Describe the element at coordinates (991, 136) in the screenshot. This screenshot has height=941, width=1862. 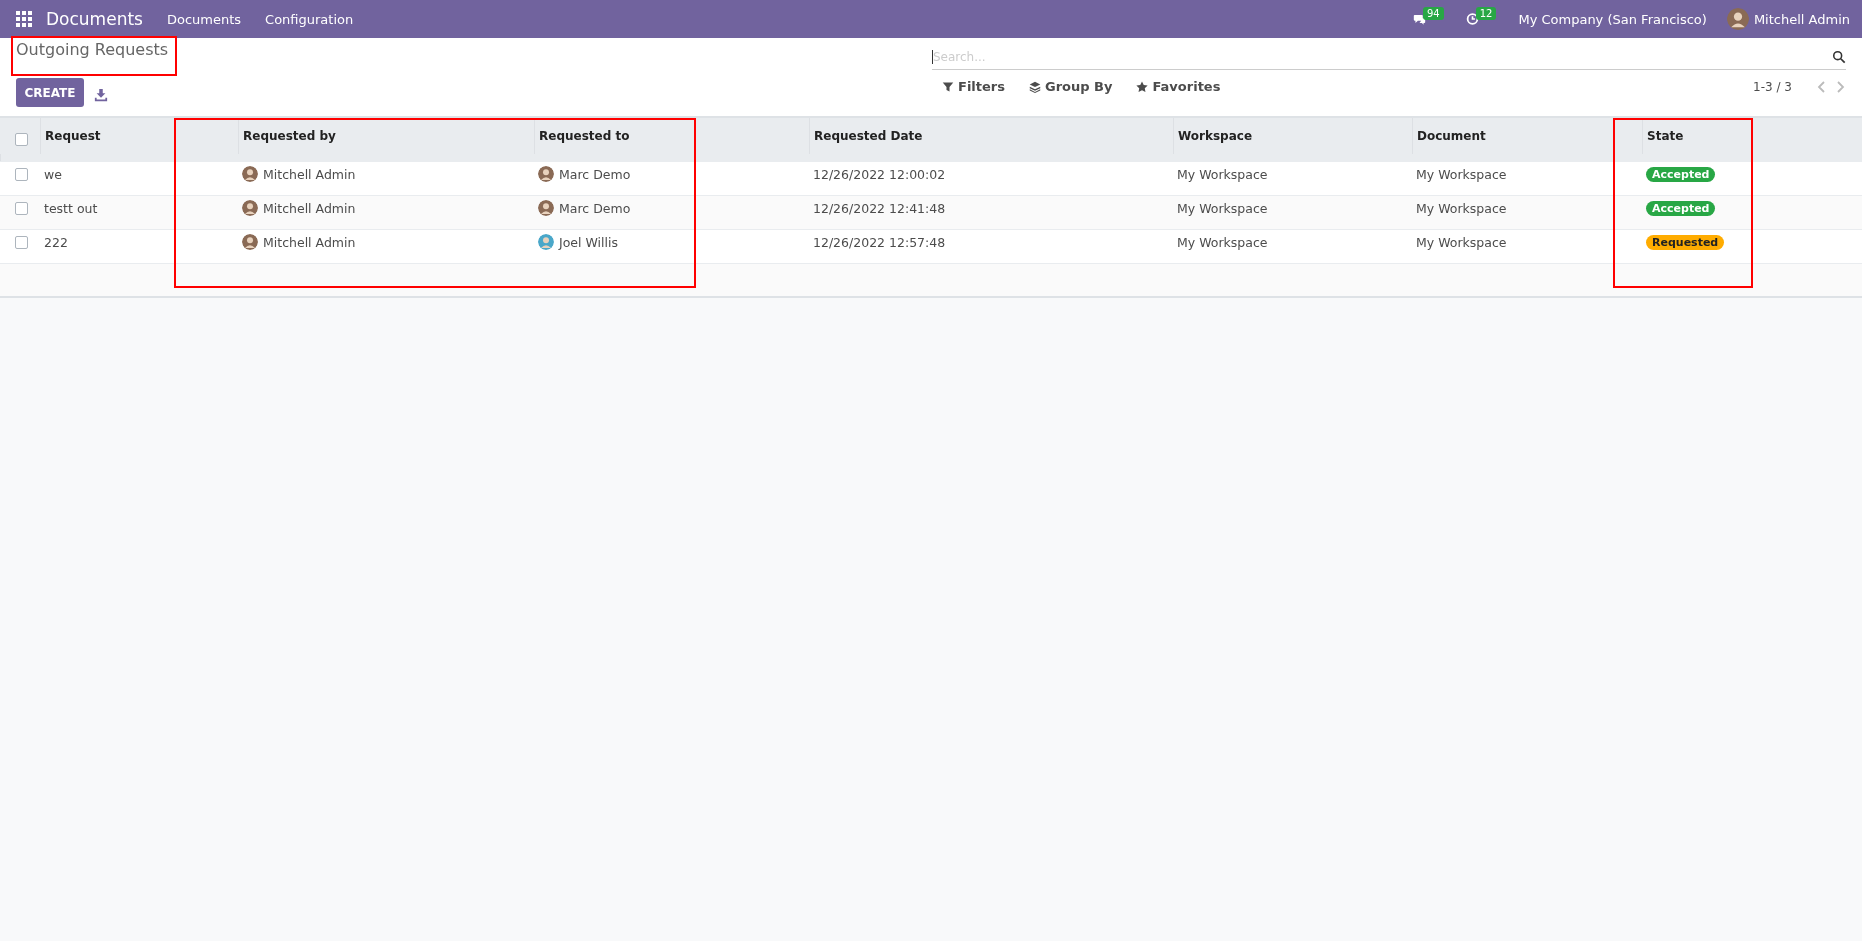
I see `column-header: Requested Date` at that location.